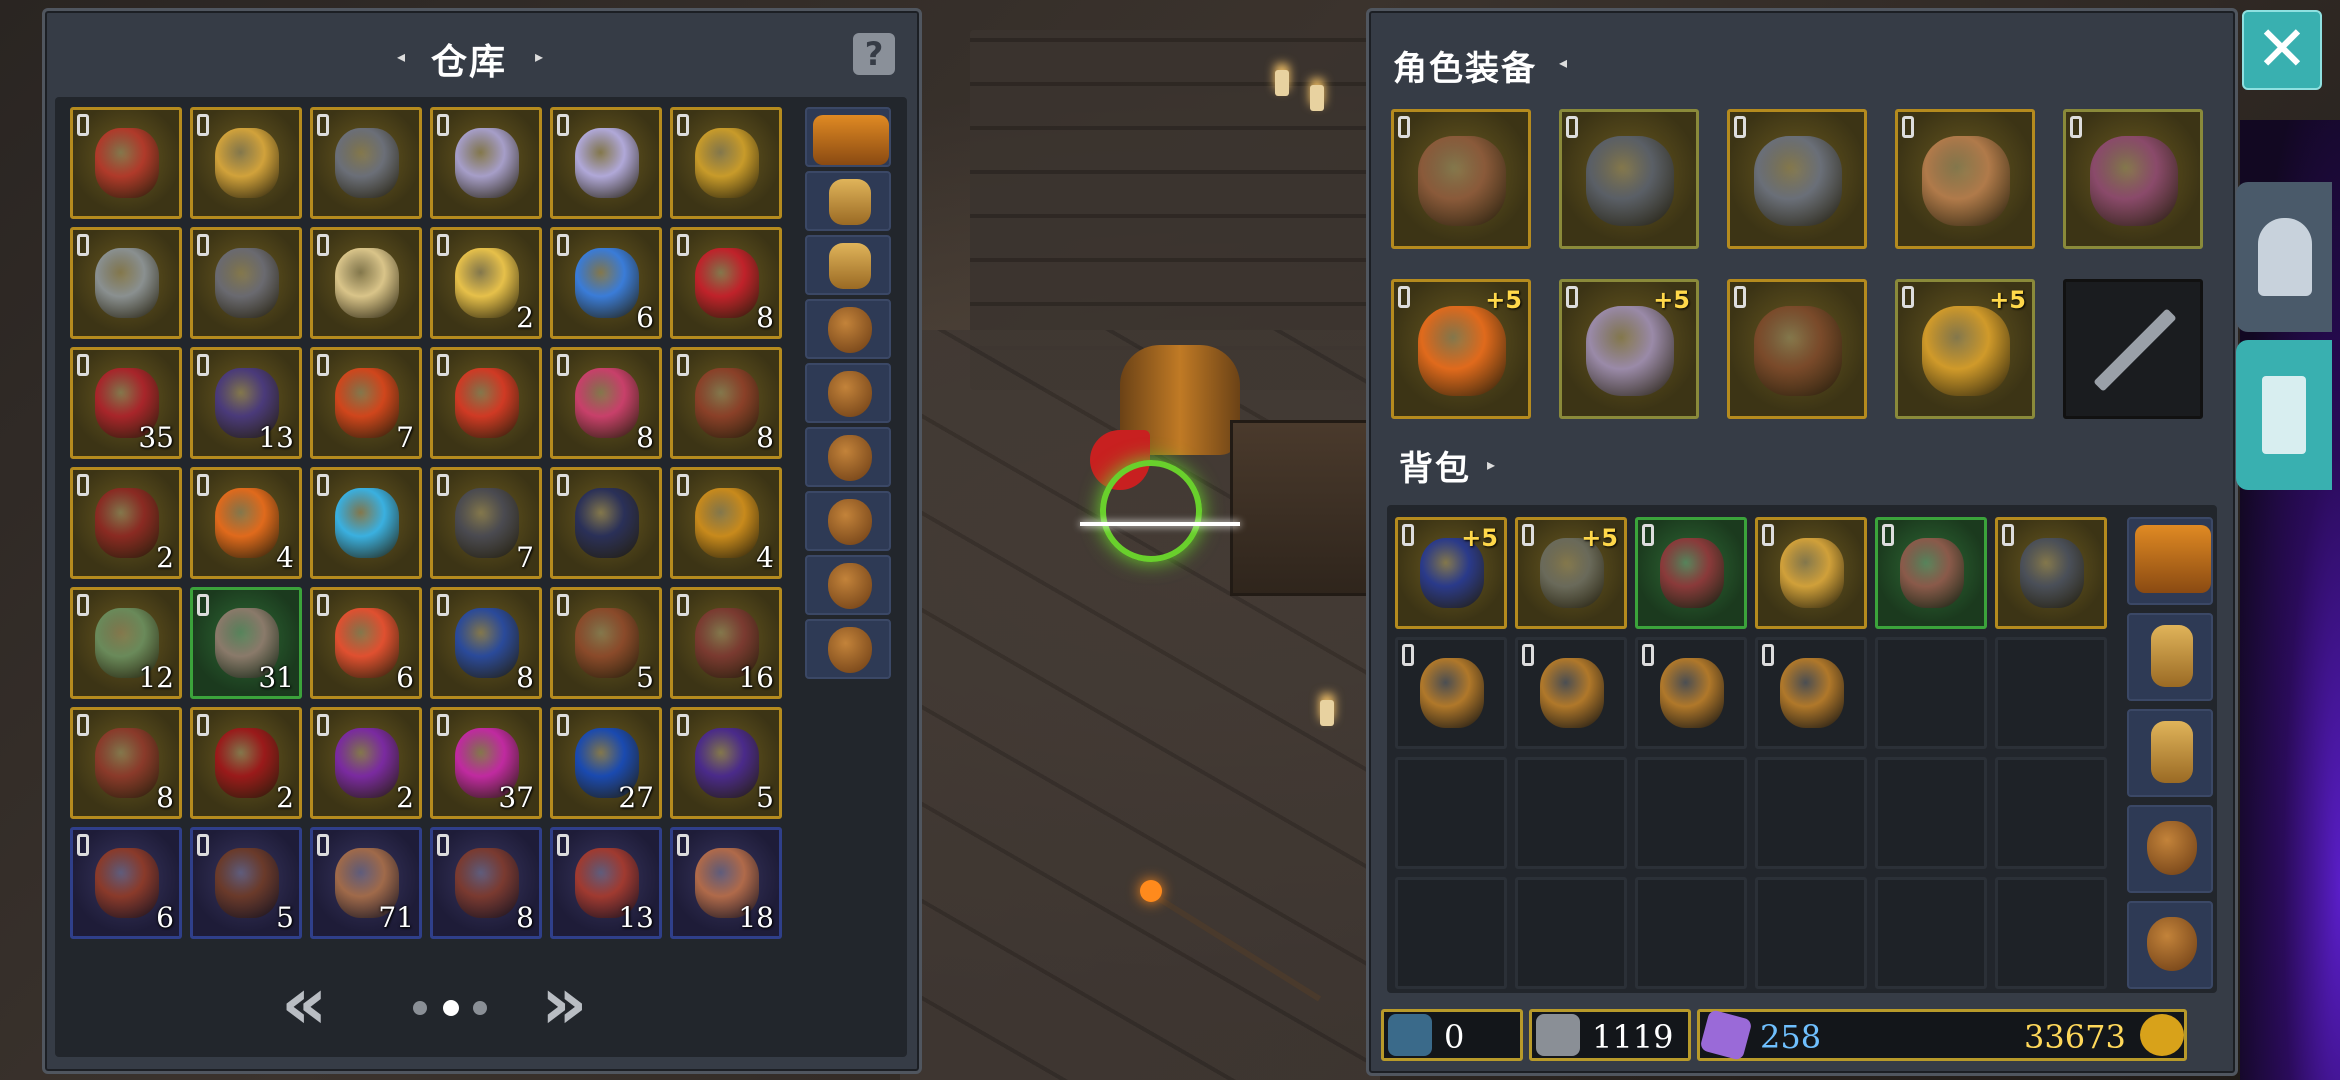  What do you see at coordinates (304, 1003) in the screenshot?
I see `prev-page-button: «` at bounding box center [304, 1003].